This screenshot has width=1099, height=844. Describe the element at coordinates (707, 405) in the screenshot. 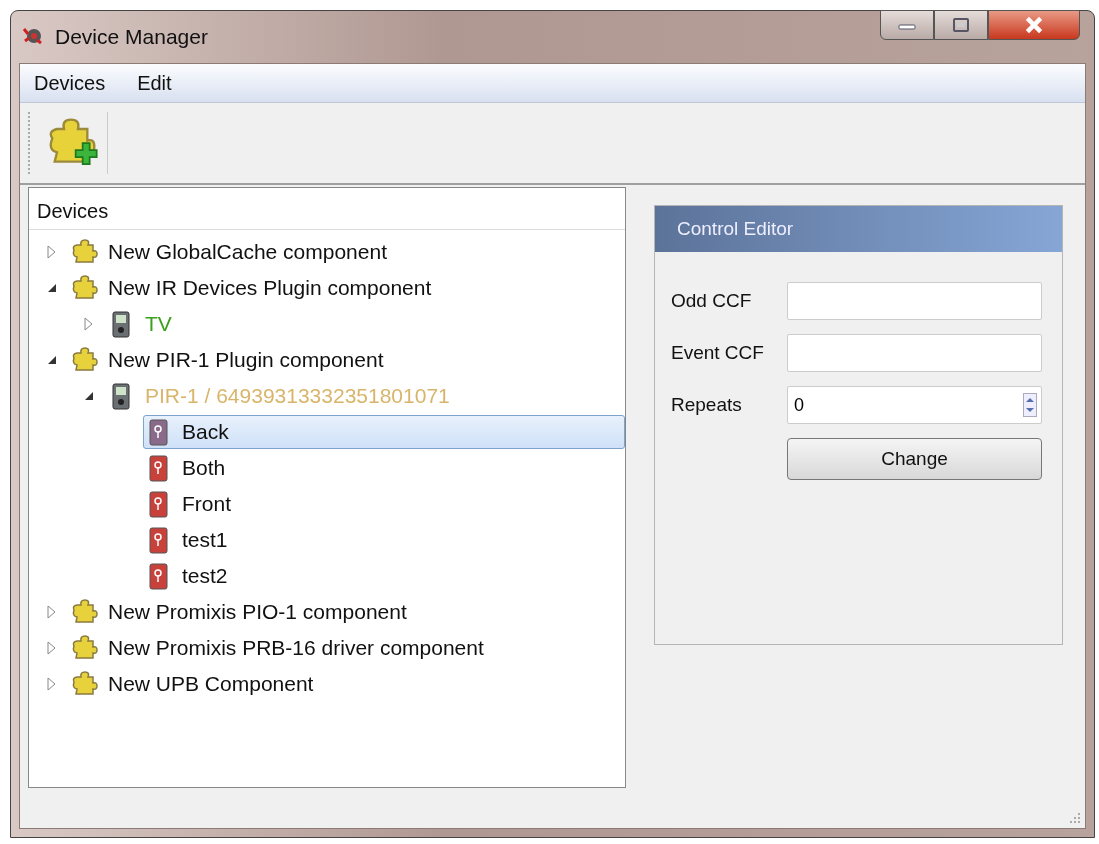

I see `field-label: Repeats` at that location.